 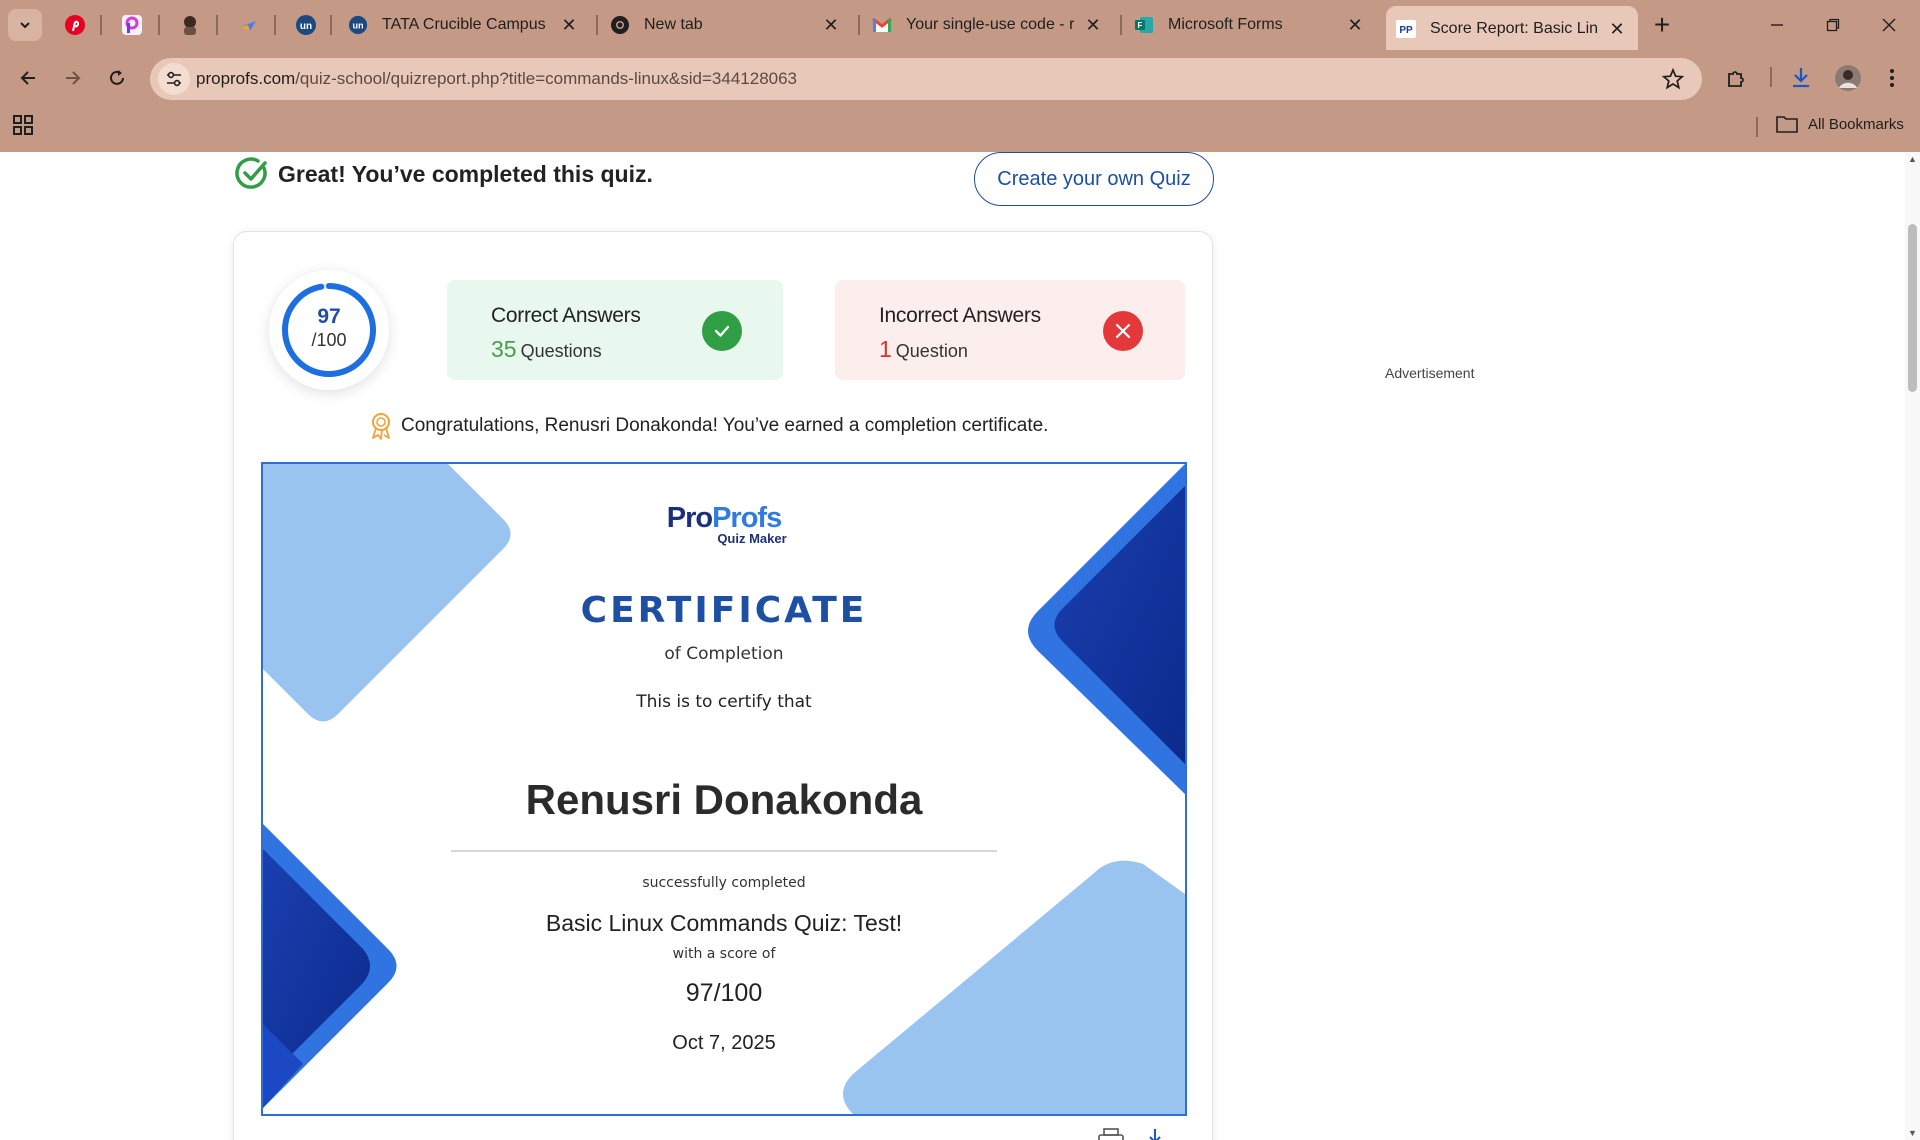 I want to click on print-button, so click(x=1111, y=1134).